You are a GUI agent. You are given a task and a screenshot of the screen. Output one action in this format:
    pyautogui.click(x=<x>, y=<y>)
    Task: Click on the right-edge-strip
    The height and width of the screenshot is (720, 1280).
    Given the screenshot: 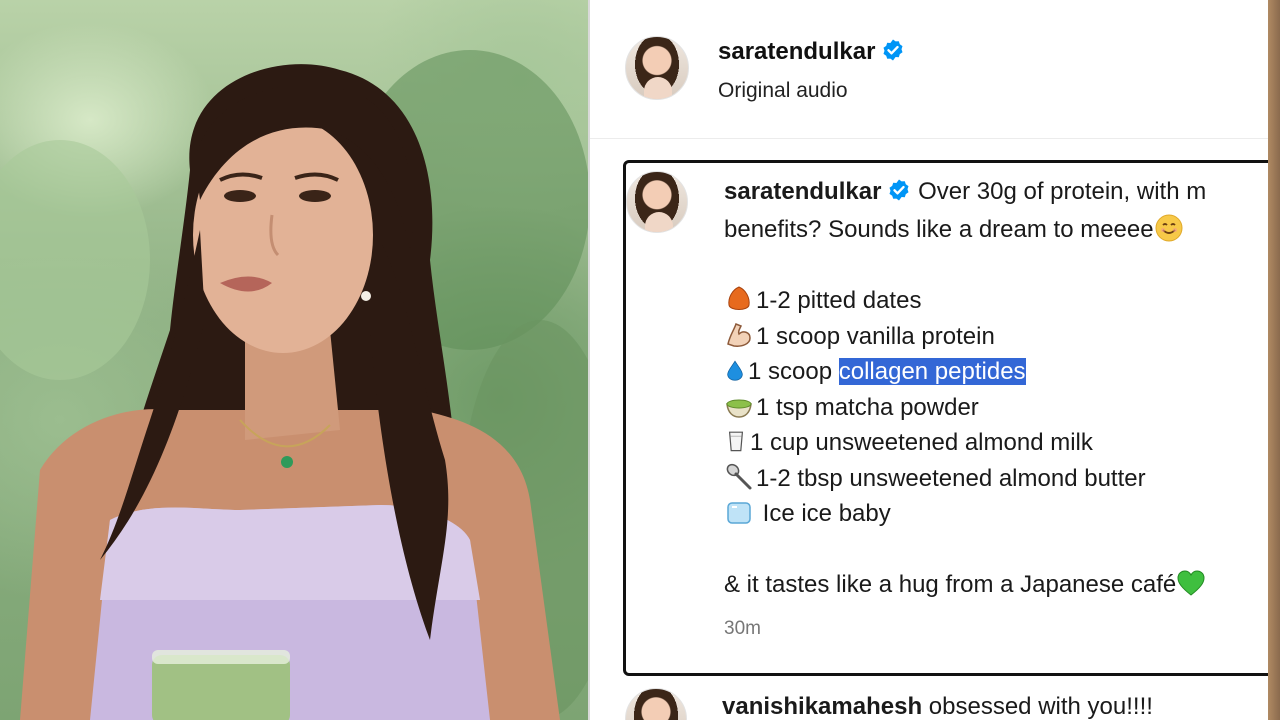 What is the action you would take?
    pyautogui.click(x=1274, y=360)
    